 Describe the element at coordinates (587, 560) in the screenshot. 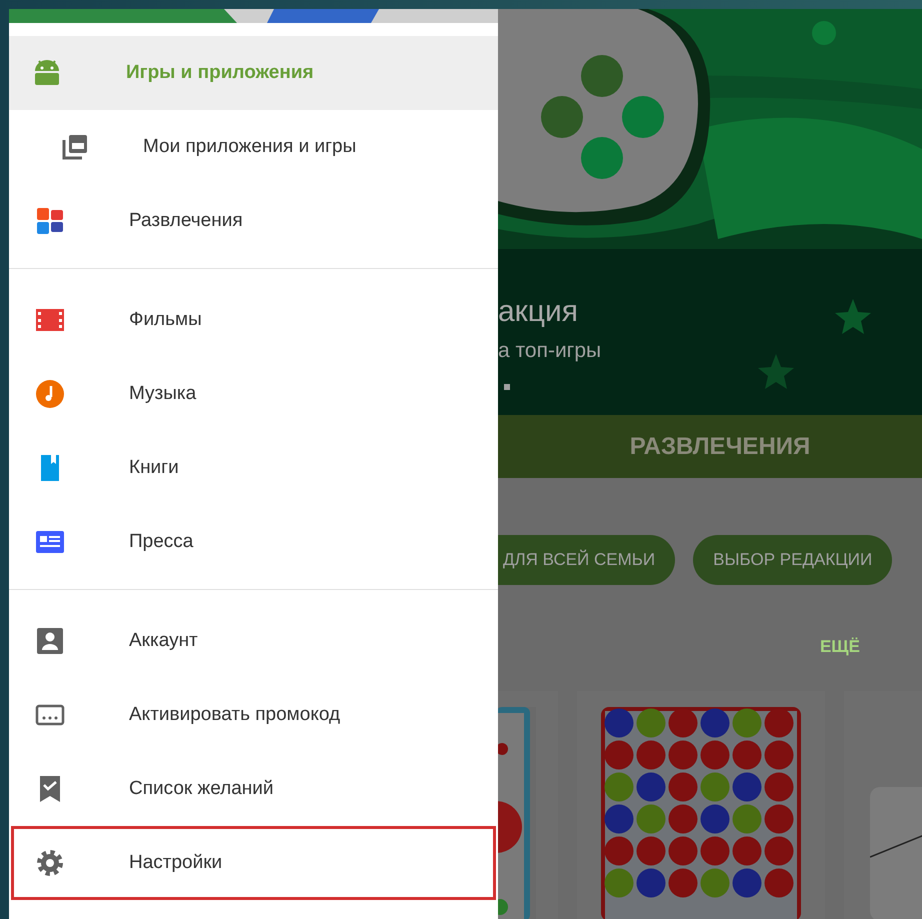

I see `filter-chip: ДЛЯ ВСЕЙ СЕМЬИ` at that location.